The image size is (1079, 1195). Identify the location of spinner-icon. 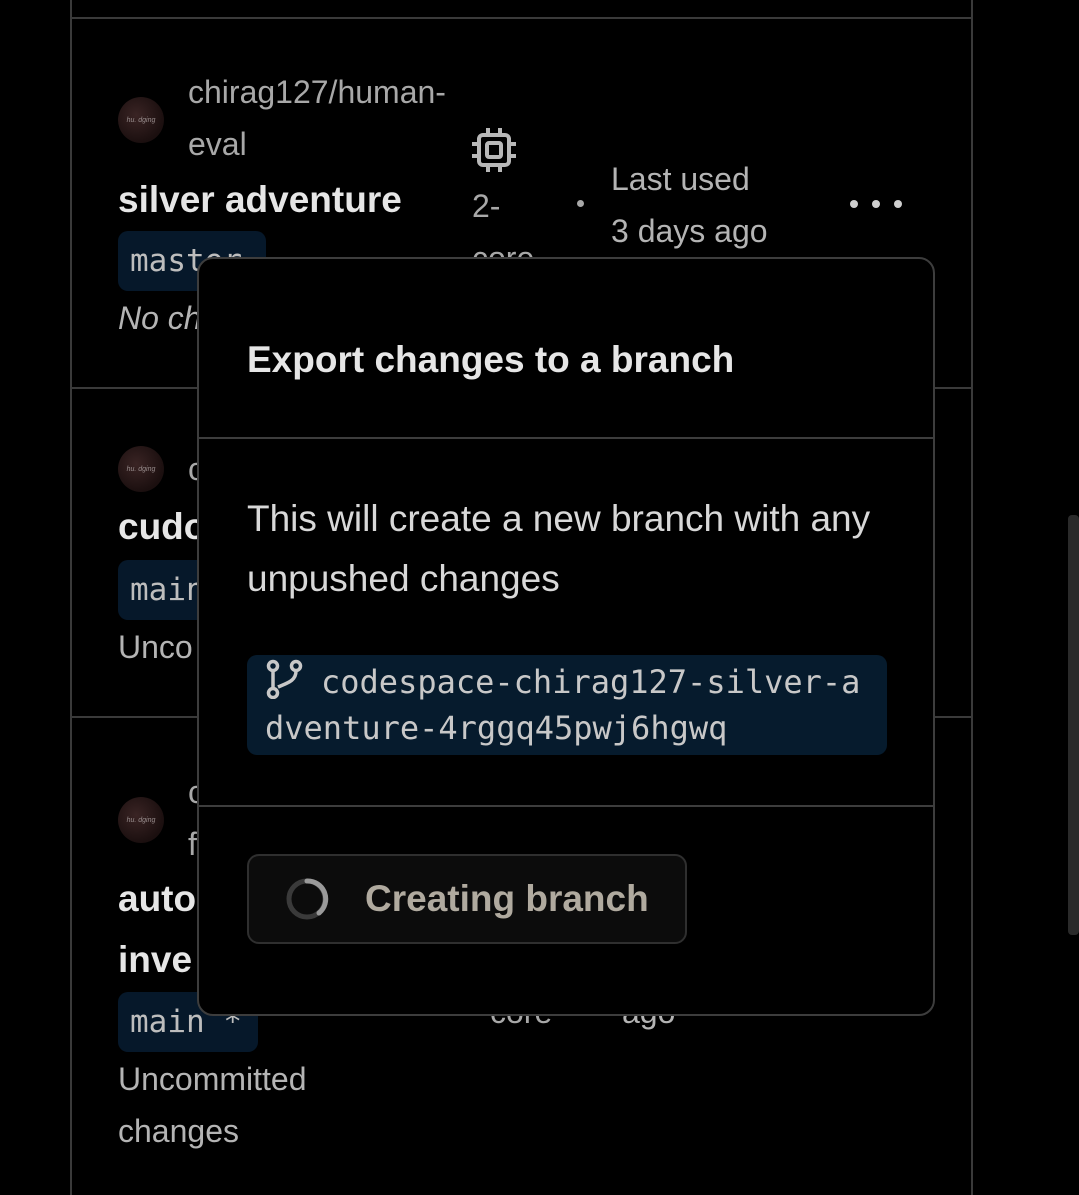
(307, 899).